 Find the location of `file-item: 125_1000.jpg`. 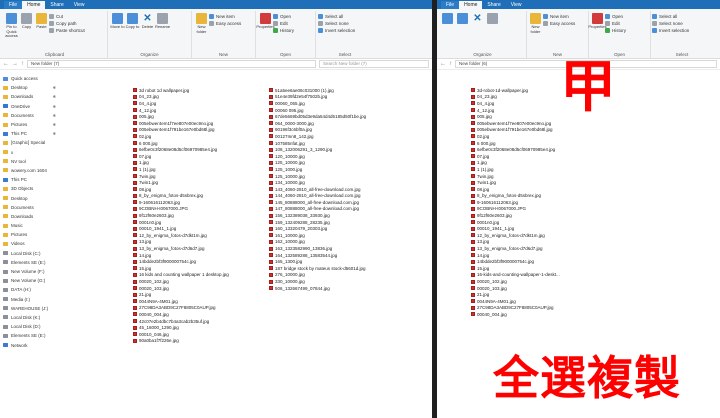

file-item: 125_1000.jpg is located at coordinates (337, 169).